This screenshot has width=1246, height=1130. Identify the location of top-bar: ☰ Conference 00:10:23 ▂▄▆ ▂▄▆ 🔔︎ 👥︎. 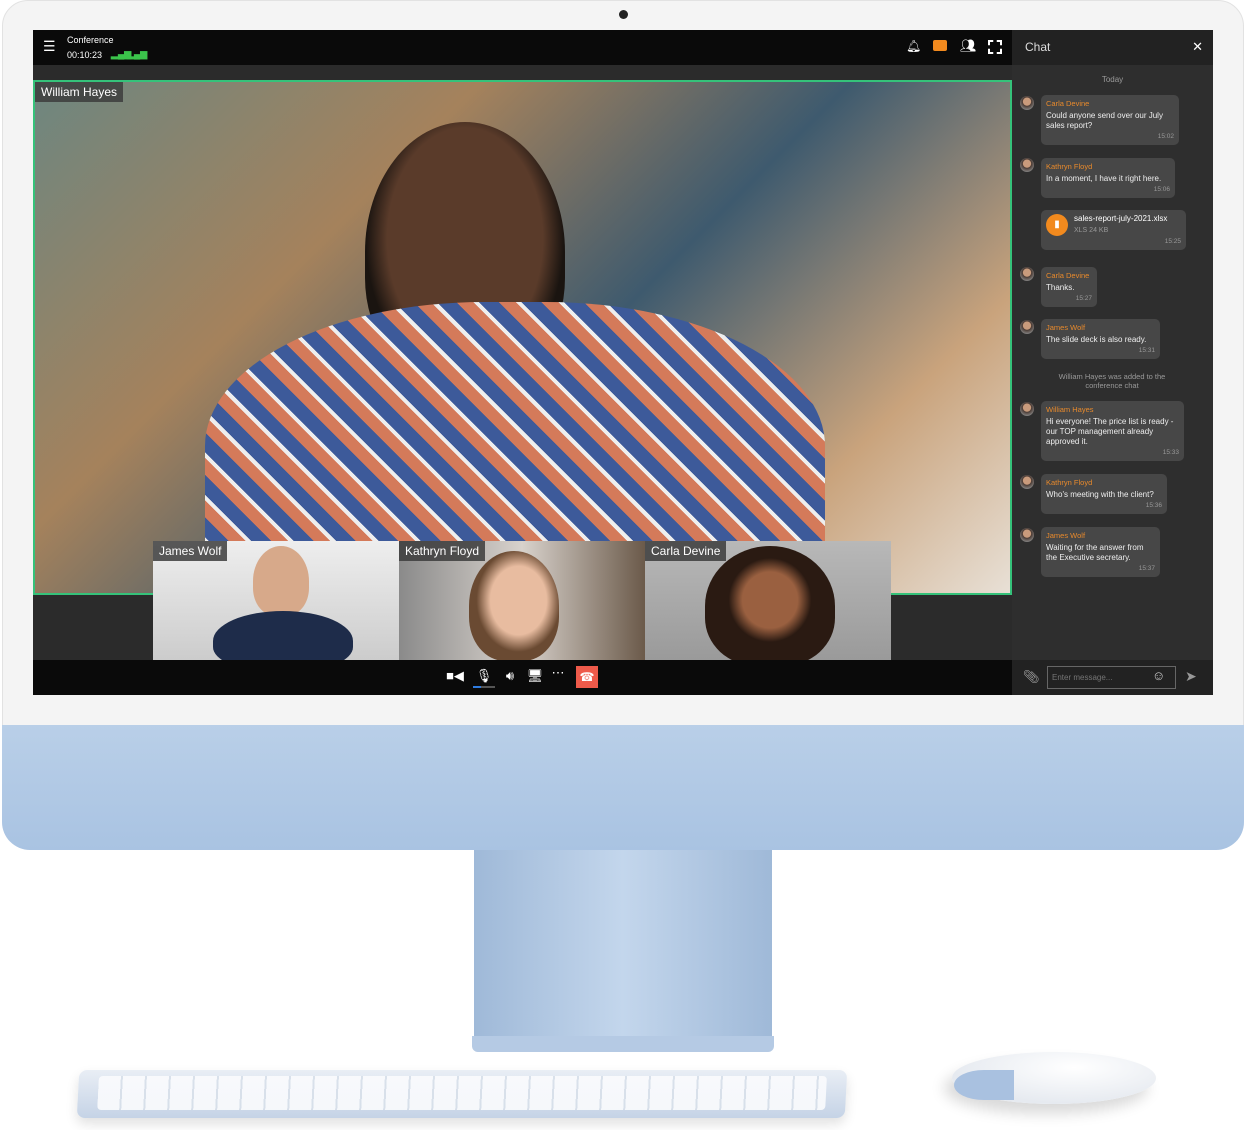
(522, 47).